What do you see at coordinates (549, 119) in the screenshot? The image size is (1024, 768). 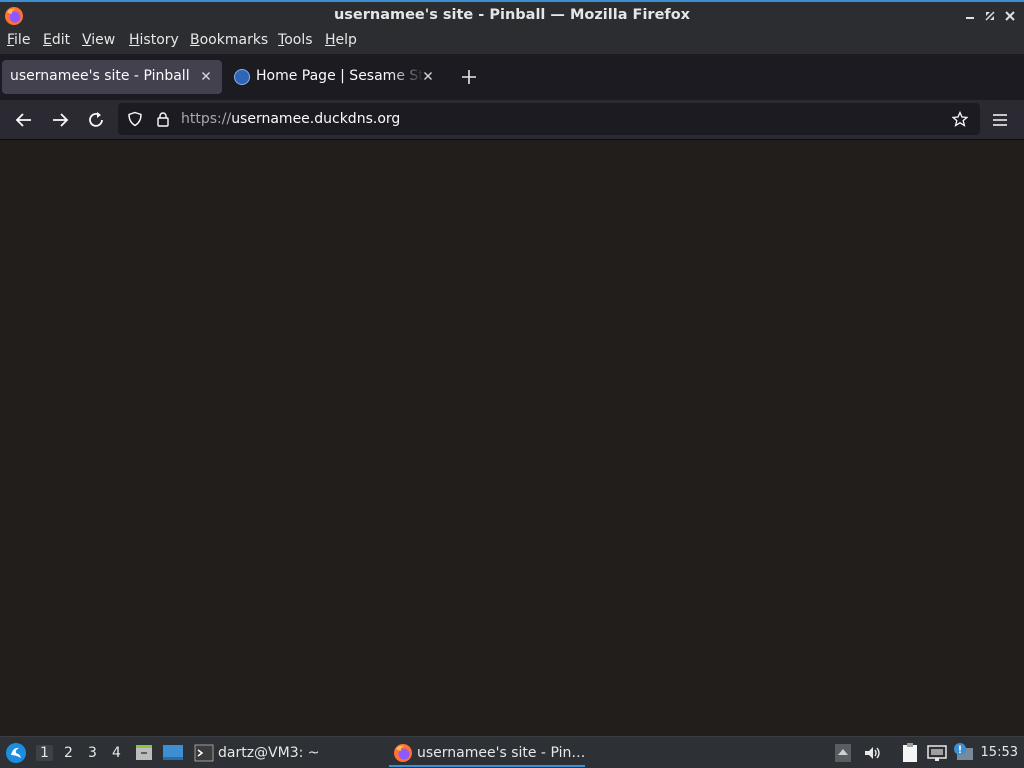 I see `url-bar: https://usernamee.duckdns.org` at bounding box center [549, 119].